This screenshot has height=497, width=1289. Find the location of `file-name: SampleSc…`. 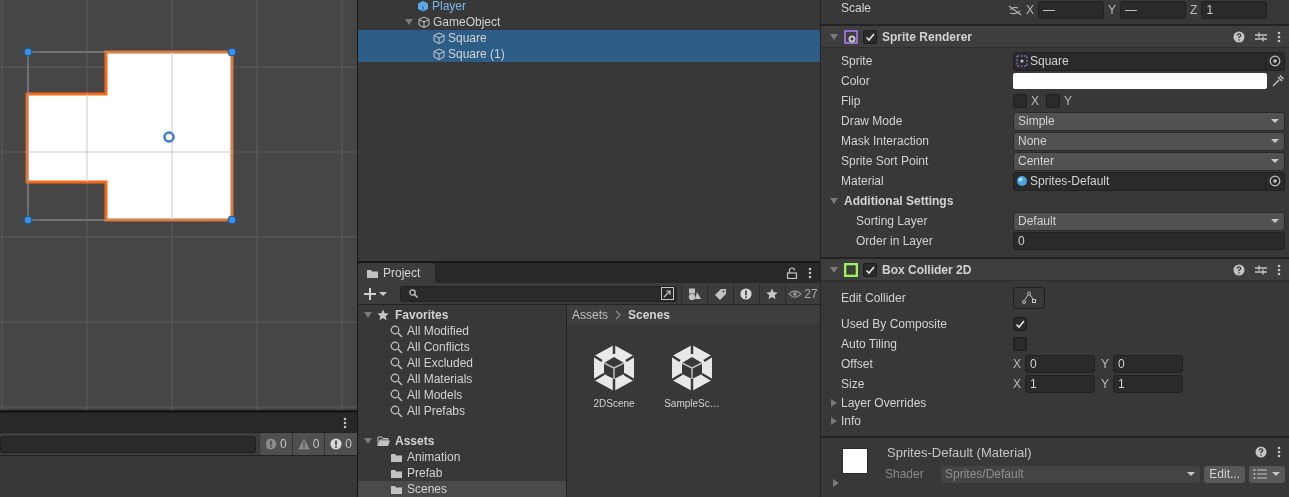

file-name: SampleSc… is located at coordinates (692, 403).